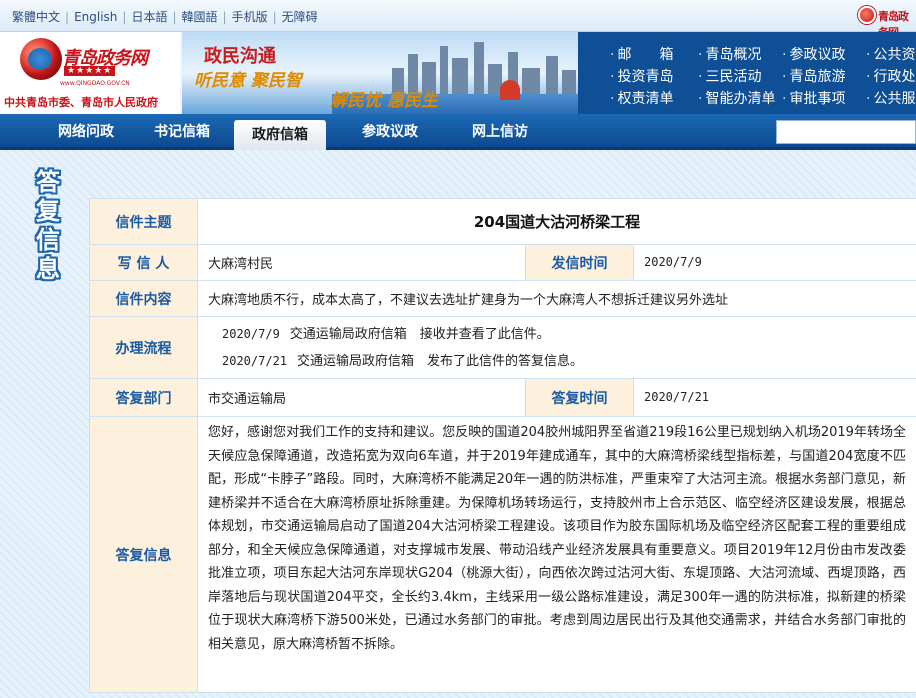  I want to click on process-text: 交通运输局政府信箱 接收并查看了此信件。, so click(419, 334).